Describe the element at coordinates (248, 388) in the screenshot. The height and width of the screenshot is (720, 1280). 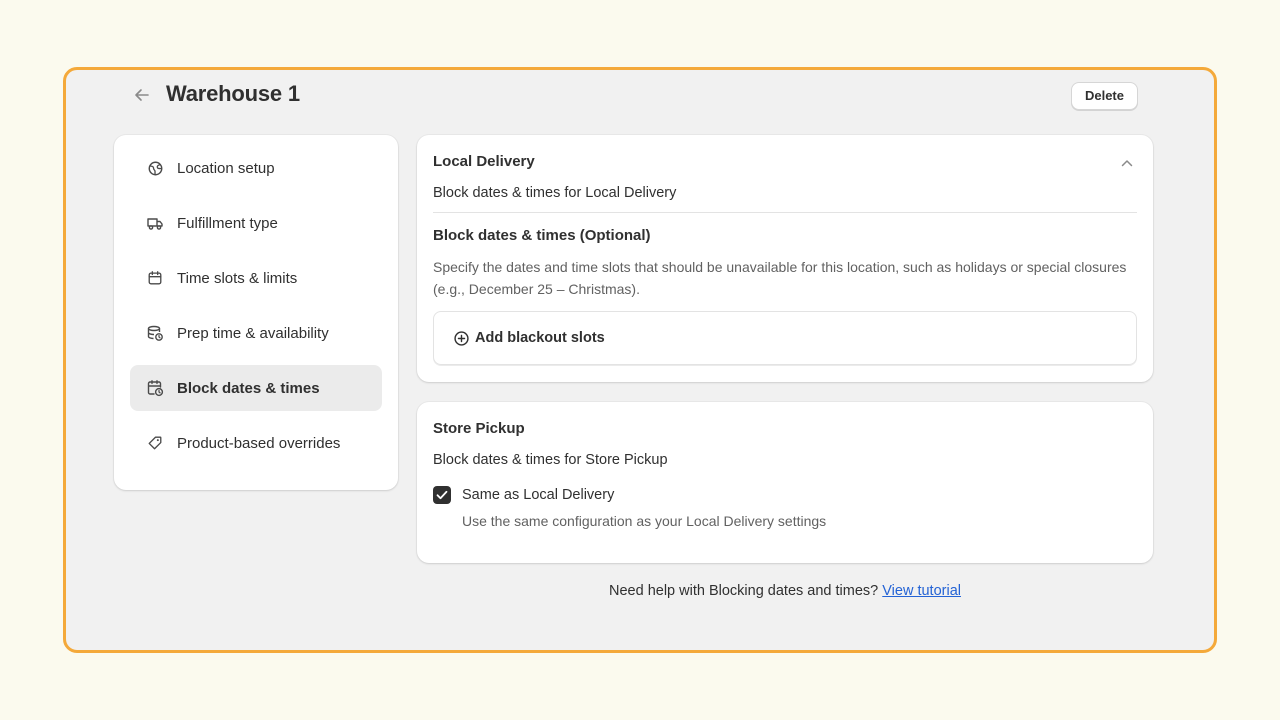
I see `sidebar-item-label: Block dates & times` at that location.